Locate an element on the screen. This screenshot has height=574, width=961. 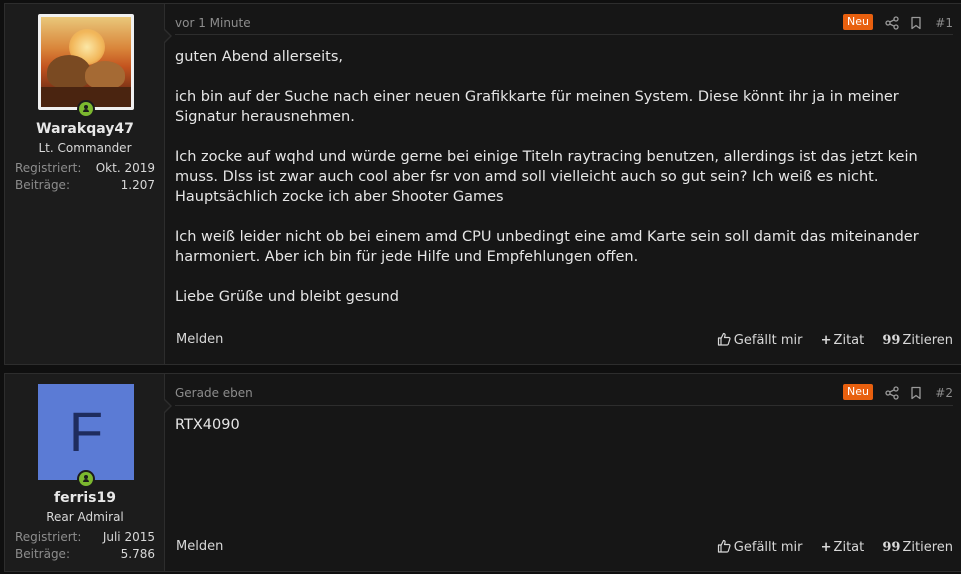
username: ferris19 is located at coordinates (85, 498).